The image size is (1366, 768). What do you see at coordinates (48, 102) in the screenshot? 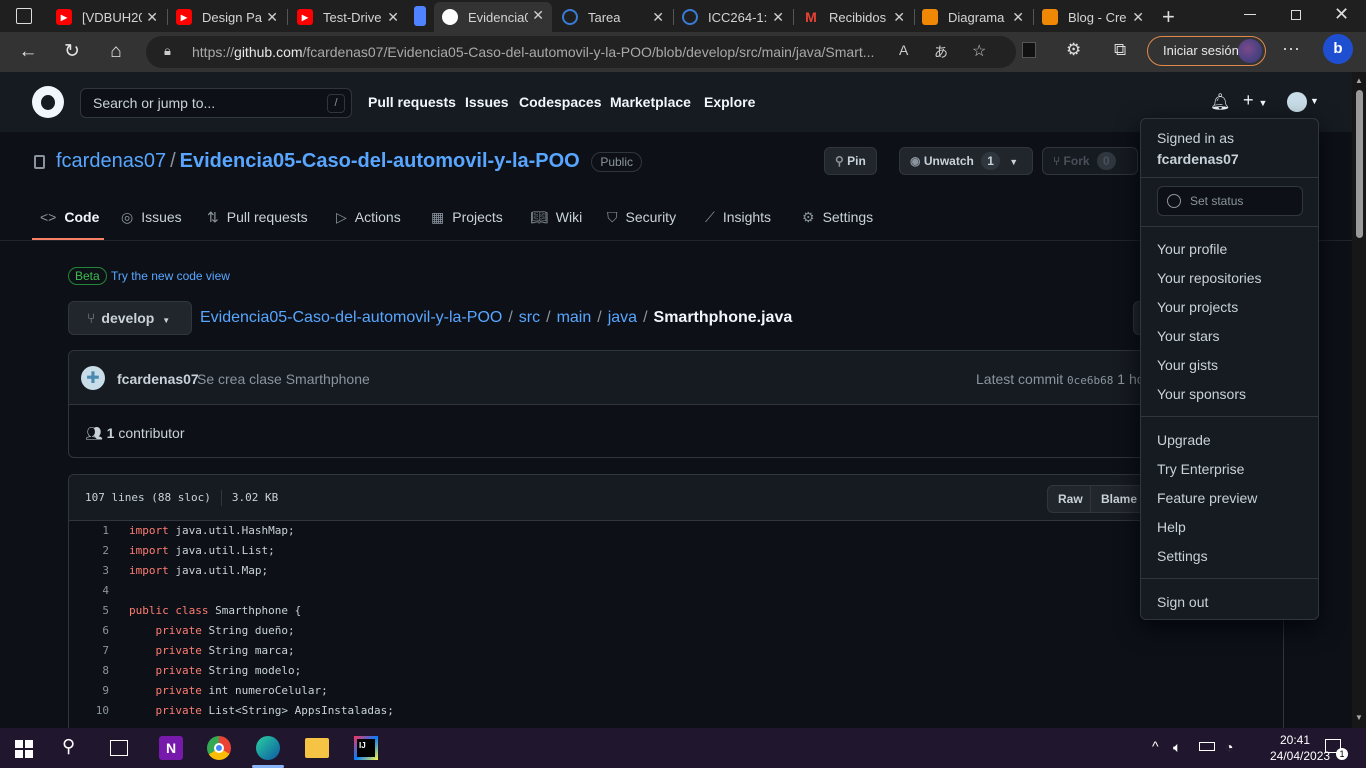
I see `github-logo-icon` at bounding box center [48, 102].